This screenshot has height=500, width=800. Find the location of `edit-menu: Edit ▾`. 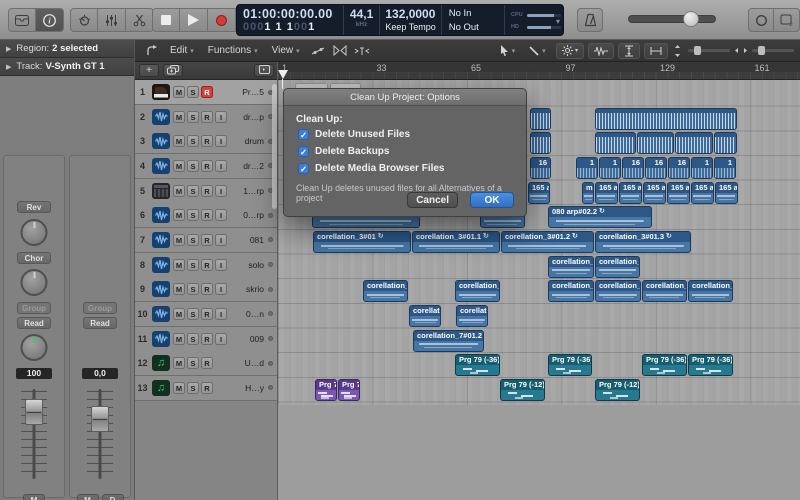

edit-menu: Edit ▾ is located at coordinates (182, 50).